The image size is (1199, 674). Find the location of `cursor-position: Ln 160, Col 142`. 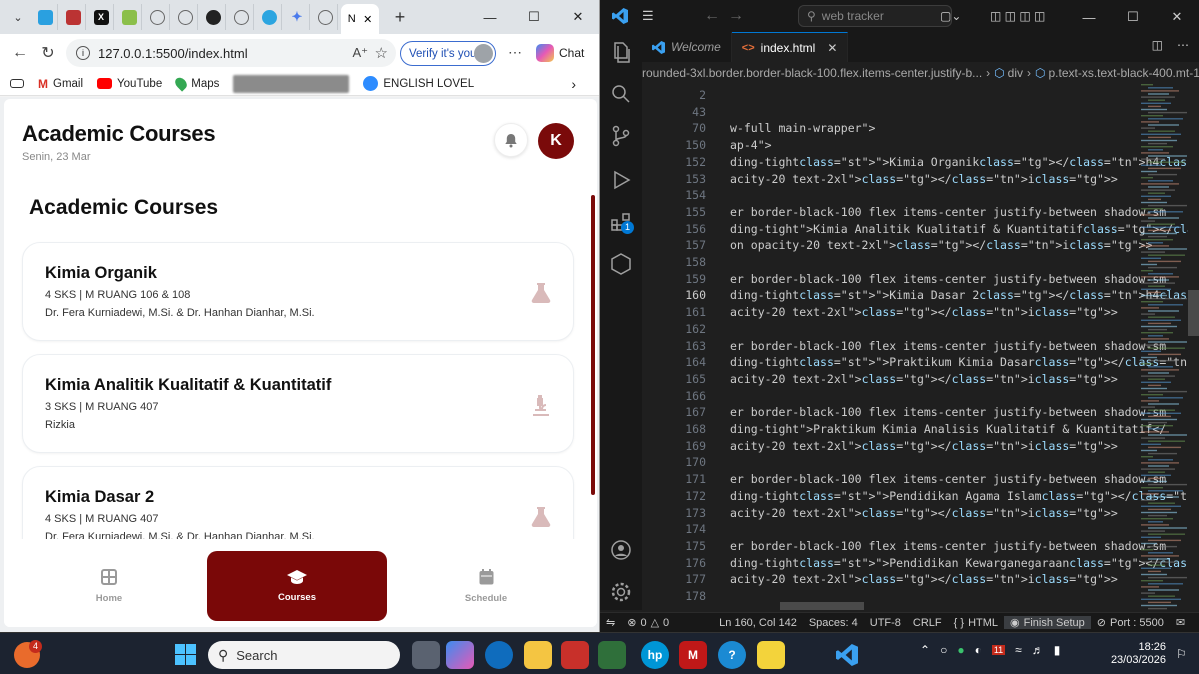

cursor-position: Ln 160, Col 142 is located at coordinates (758, 623).